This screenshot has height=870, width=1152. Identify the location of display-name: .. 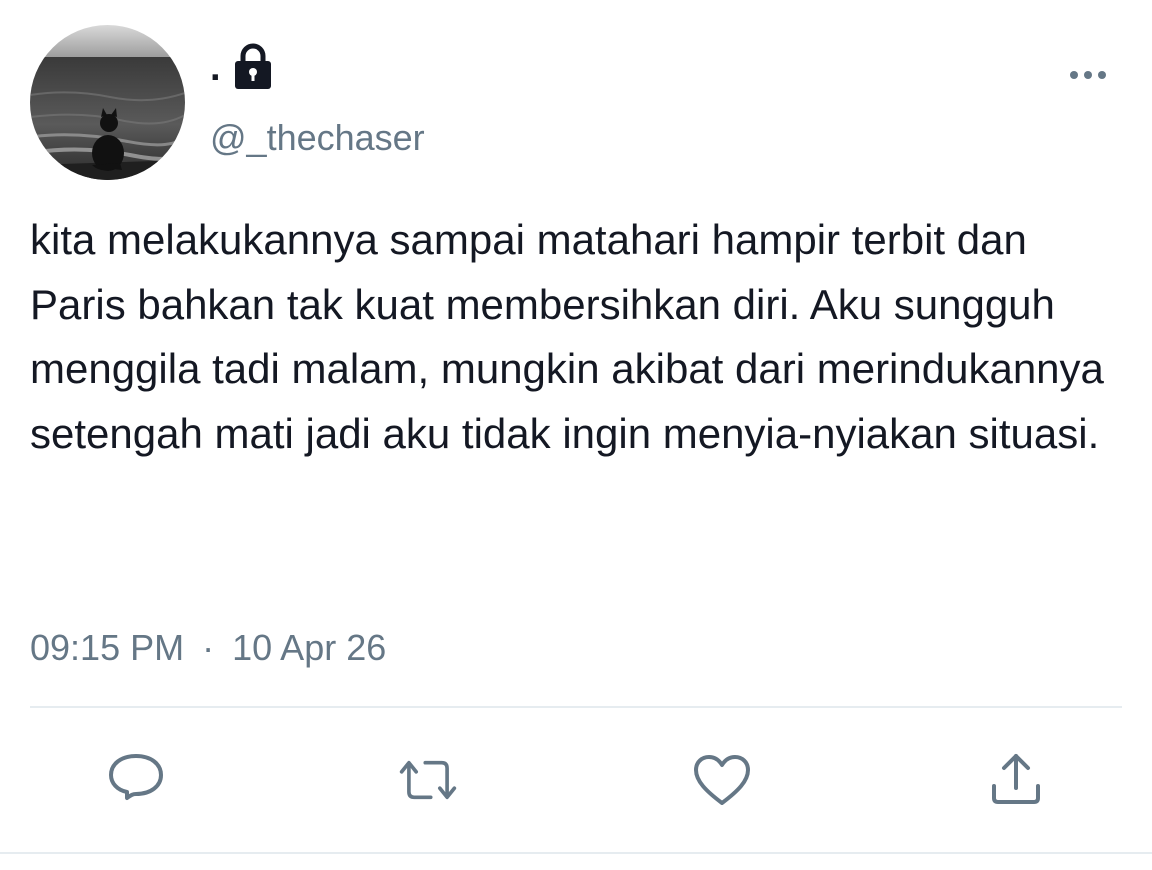
(215, 68).